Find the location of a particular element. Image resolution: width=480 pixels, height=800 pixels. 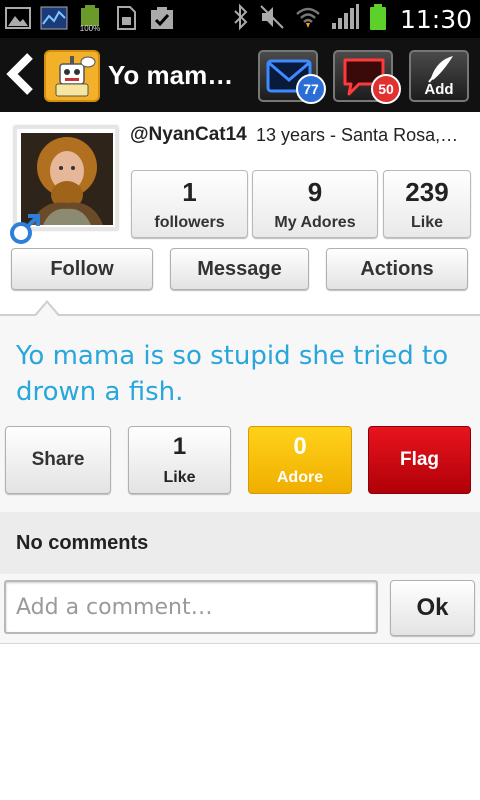

likes-stat: 239 Like is located at coordinates (427, 204).